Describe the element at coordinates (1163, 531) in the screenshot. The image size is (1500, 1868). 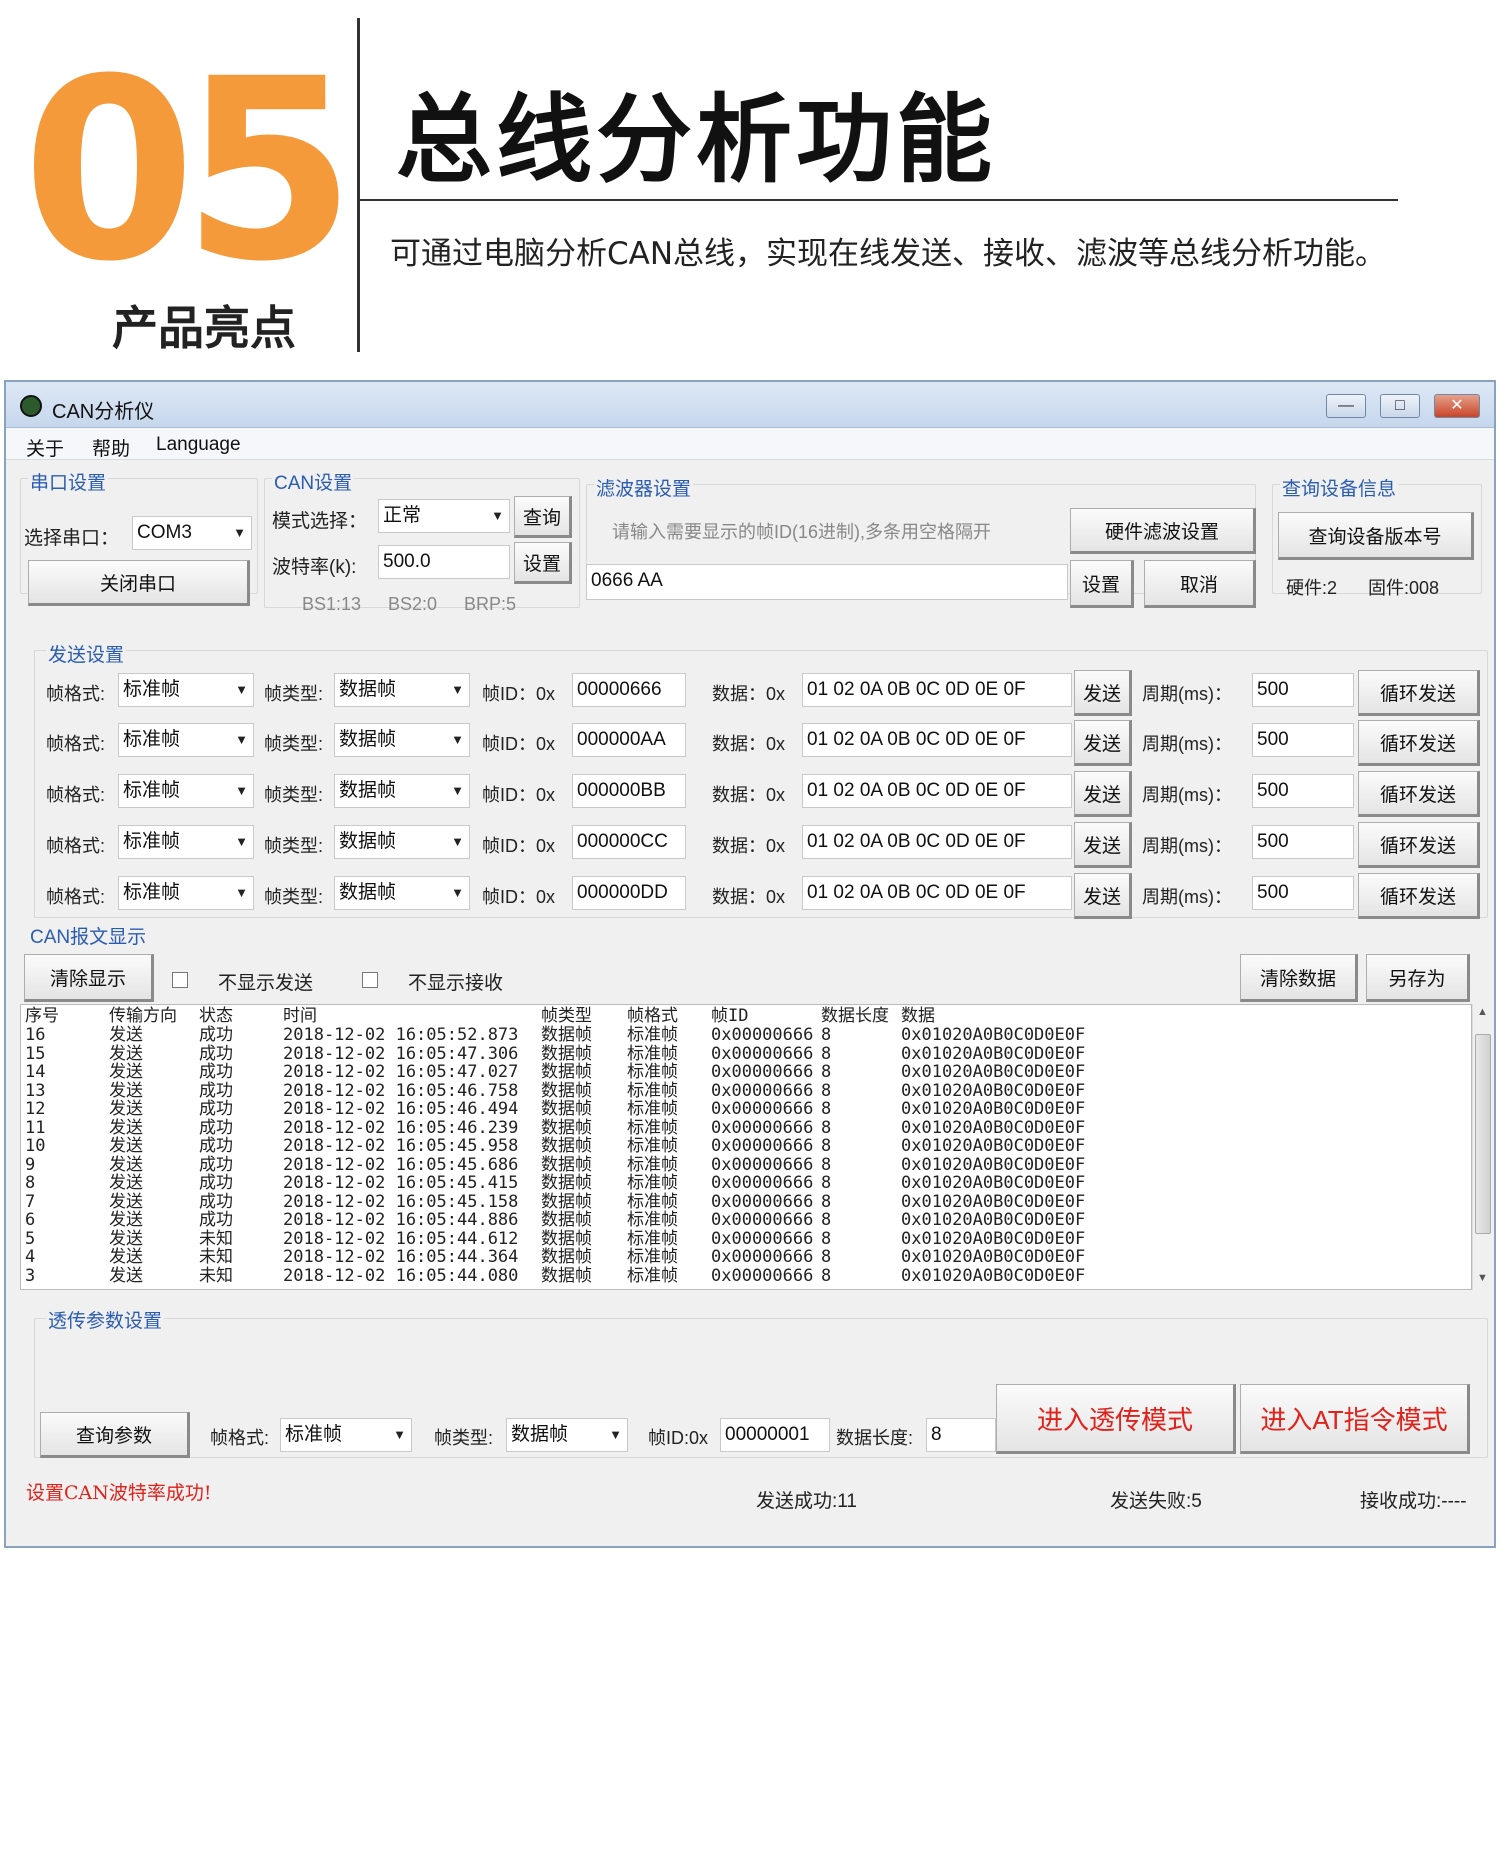
I see `hw-filter-button: 硬件滤波设置` at that location.